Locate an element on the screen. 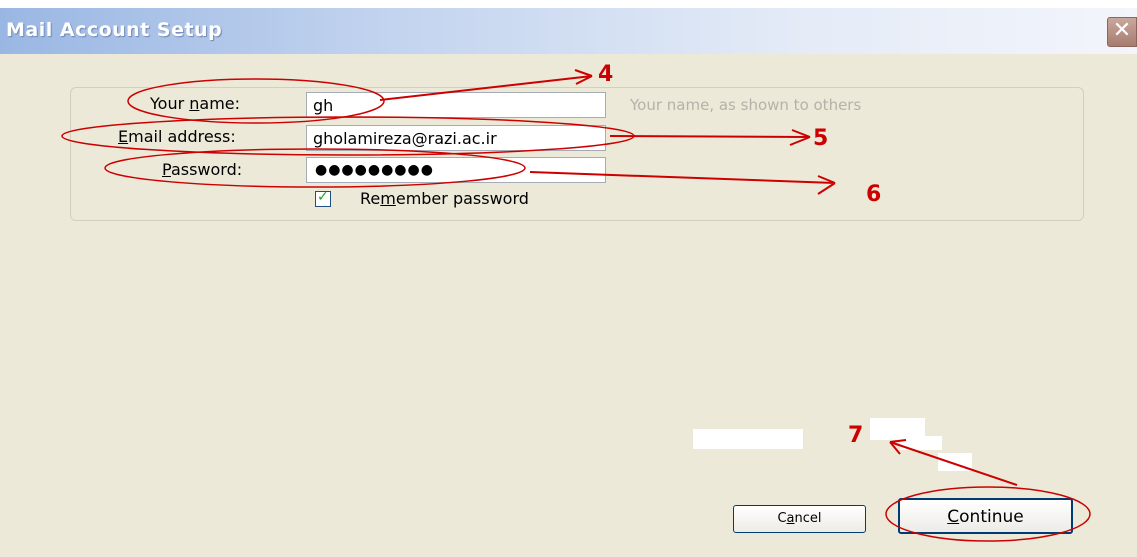  remember-password-checkbox: ✓ is located at coordinates (323, 198).